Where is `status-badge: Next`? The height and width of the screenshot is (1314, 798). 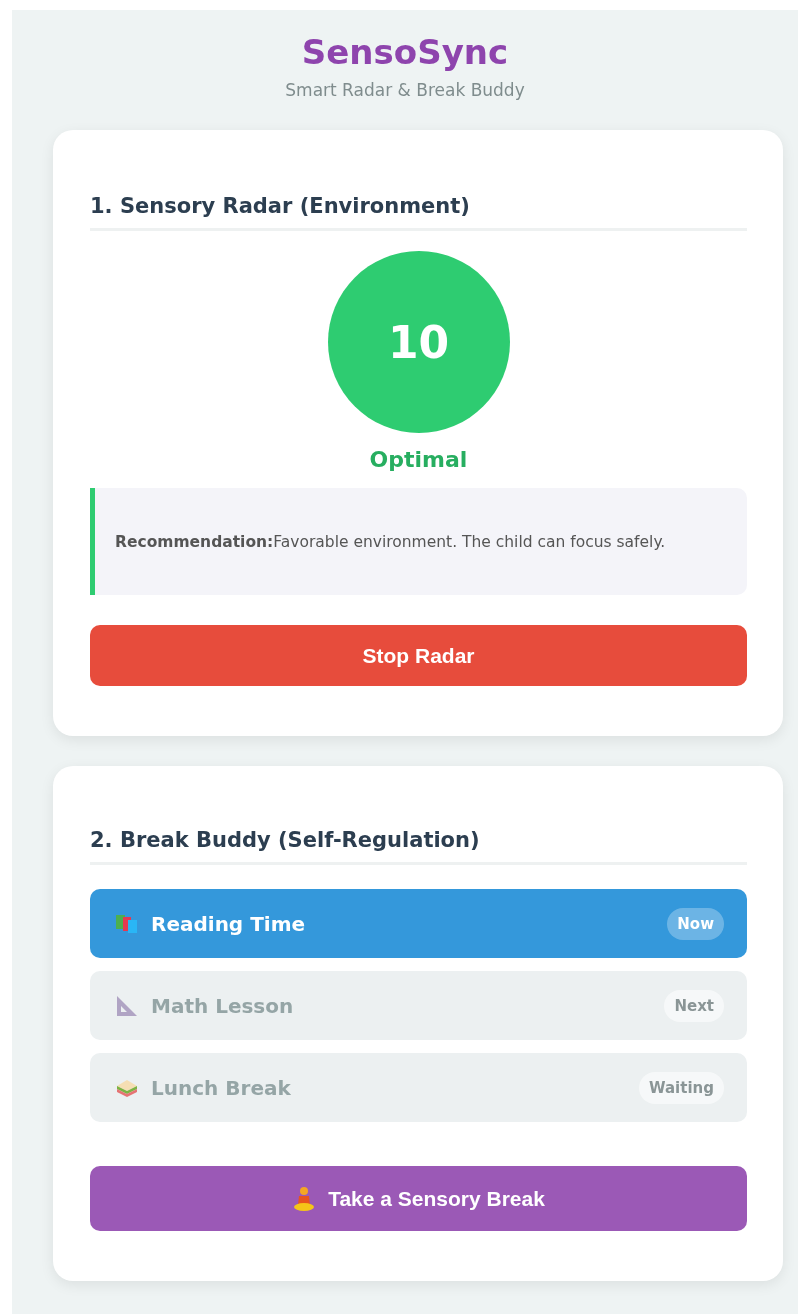 status-badge: Next is located at coordinates (694, 1005).